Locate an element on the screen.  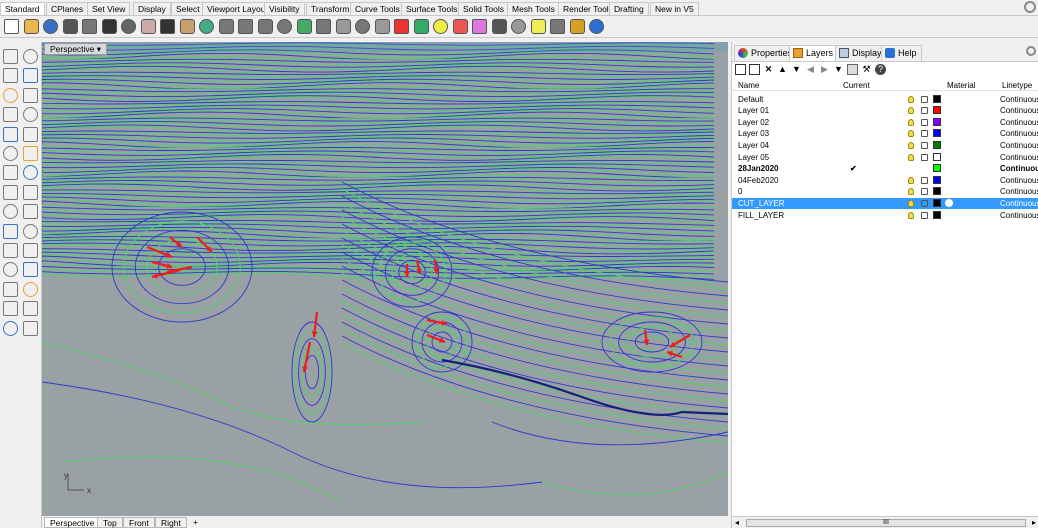
wrench-icon: ⚒ is located at coordinates (866, 69).